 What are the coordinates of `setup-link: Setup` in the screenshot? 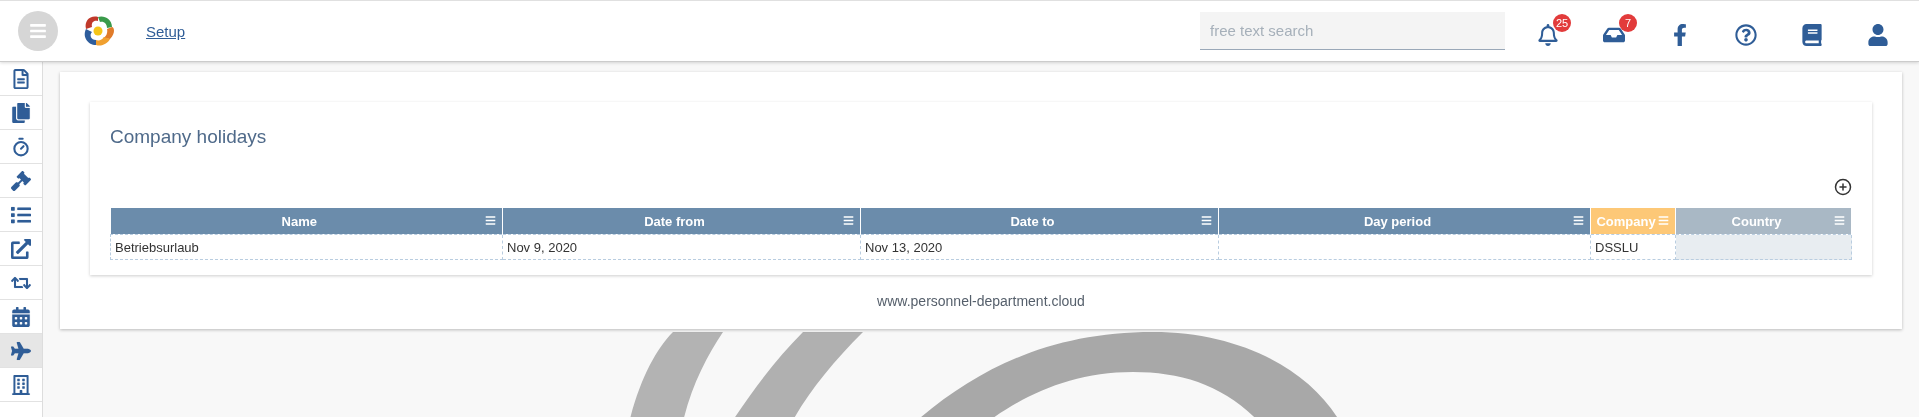 It's located at (166, 31).